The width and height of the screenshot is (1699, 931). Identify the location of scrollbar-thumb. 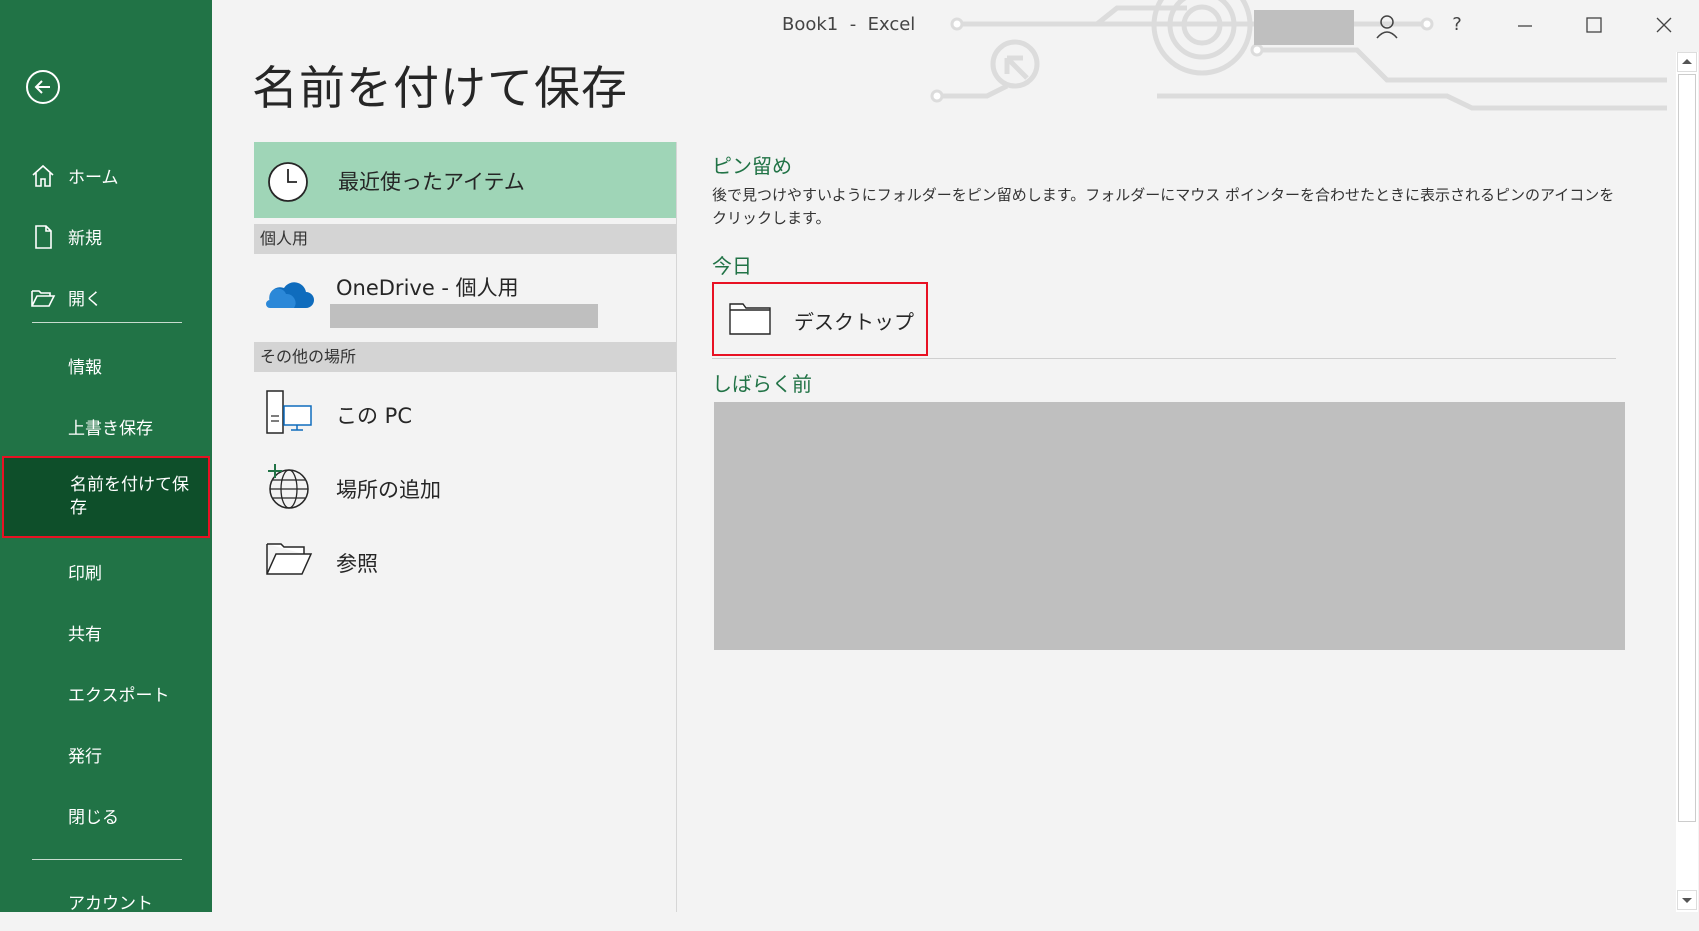
(1687, 448).